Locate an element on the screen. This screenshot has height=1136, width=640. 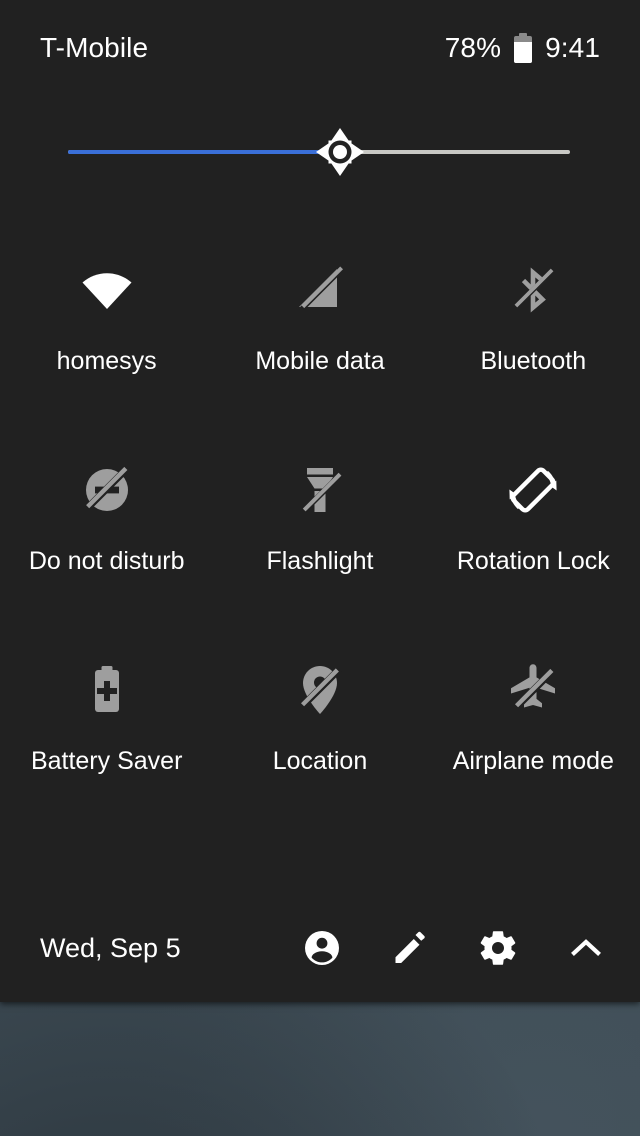
brightness-fill is located at coordinates (204, 152).